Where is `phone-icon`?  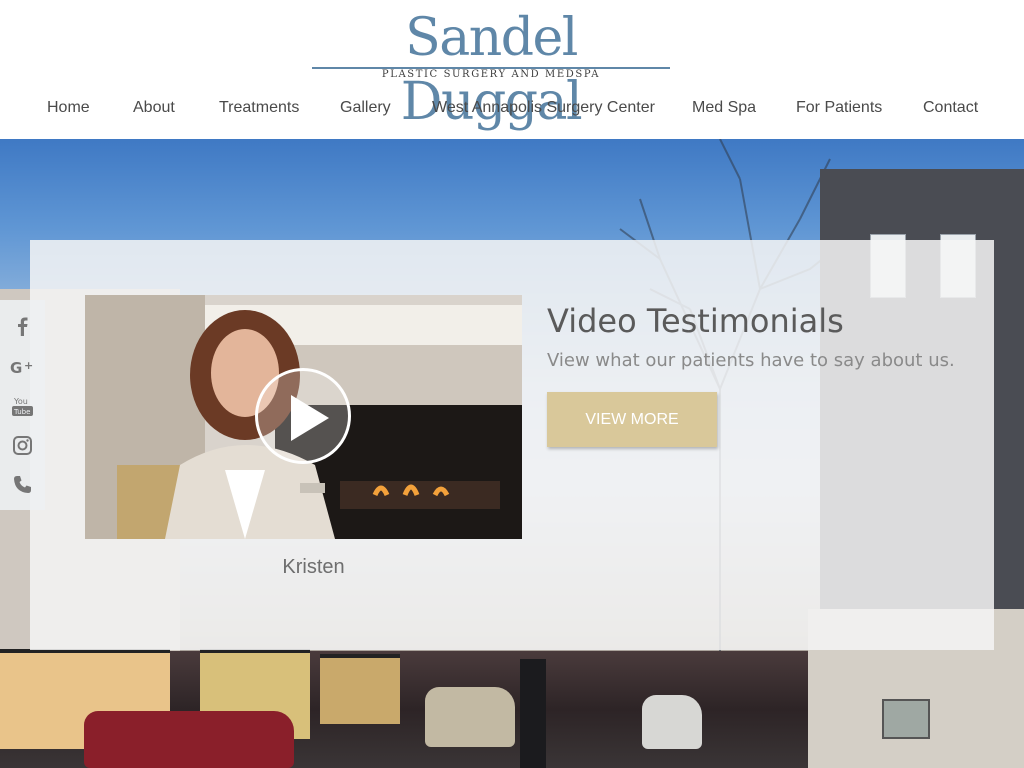 phone-icon is located at coordinates (22, 484).